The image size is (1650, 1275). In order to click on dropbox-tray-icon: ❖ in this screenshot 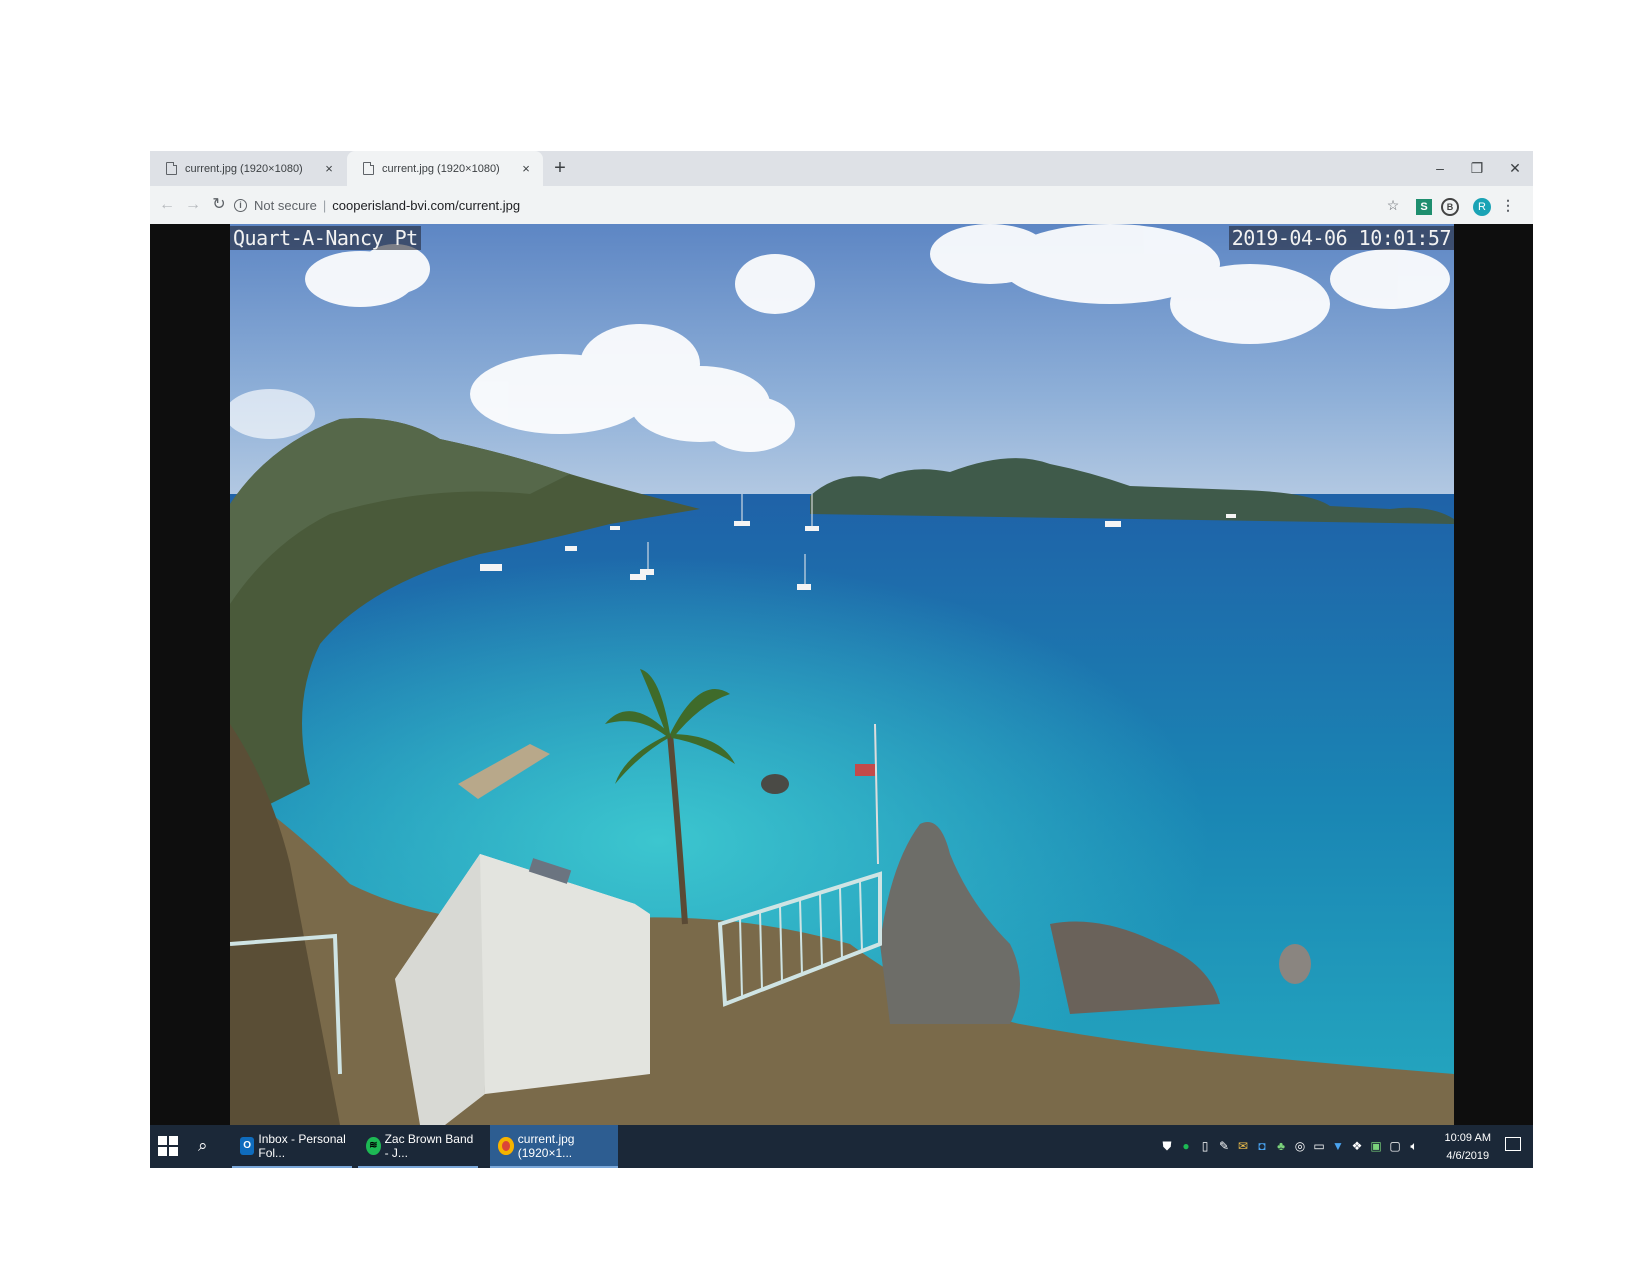, I will do `click(1357, 1146)`.